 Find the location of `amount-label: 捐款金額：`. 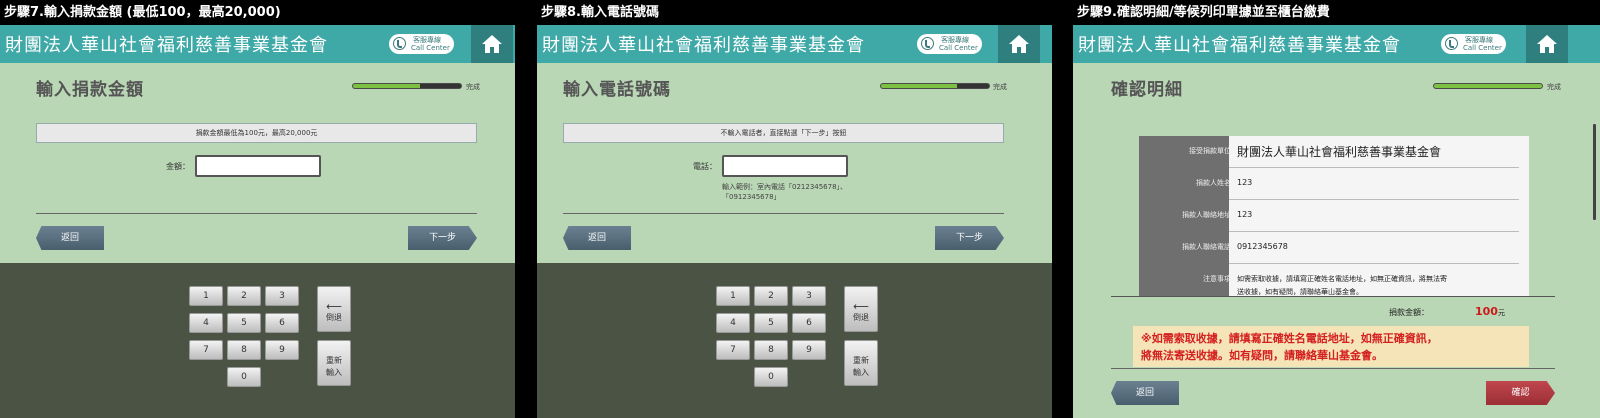

amount-label: 捐款金額： is located at coordinates (1409, 312).